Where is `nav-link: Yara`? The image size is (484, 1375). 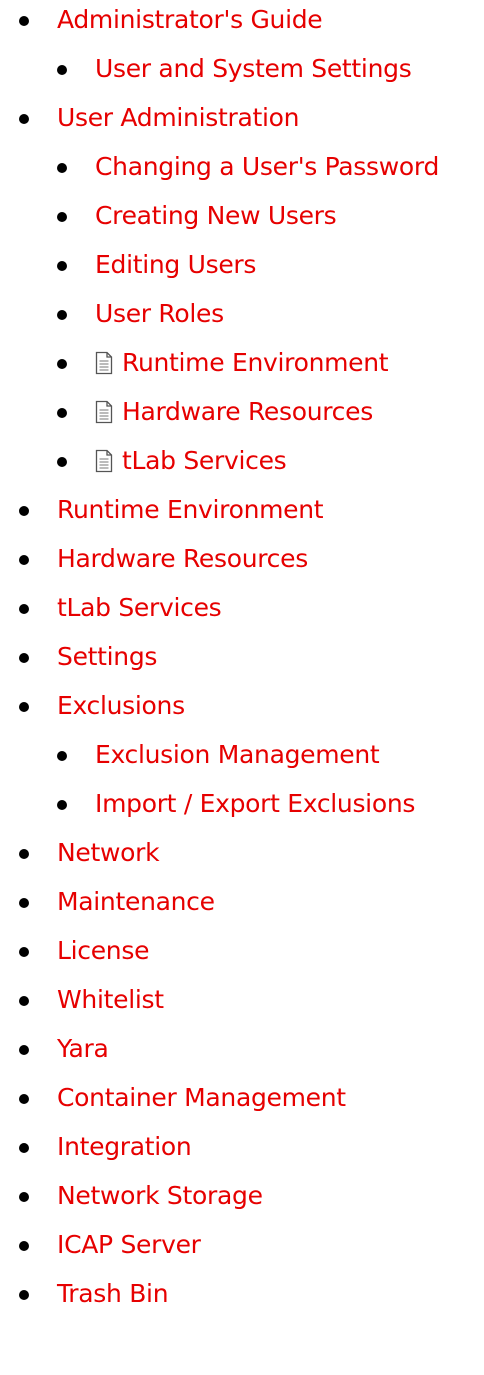
nav-link: Yara is located at coordinates (83, 1048).